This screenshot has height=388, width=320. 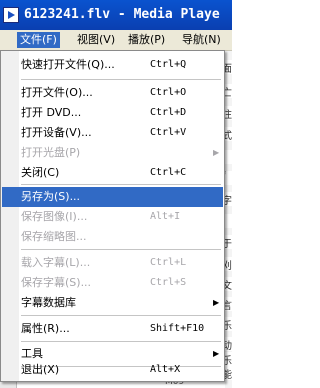 What do you see at coordinates (177, 328) in the screenshot?
I see `menu-item-shortcut: Shift+F10` at bounding box center [177, 328].